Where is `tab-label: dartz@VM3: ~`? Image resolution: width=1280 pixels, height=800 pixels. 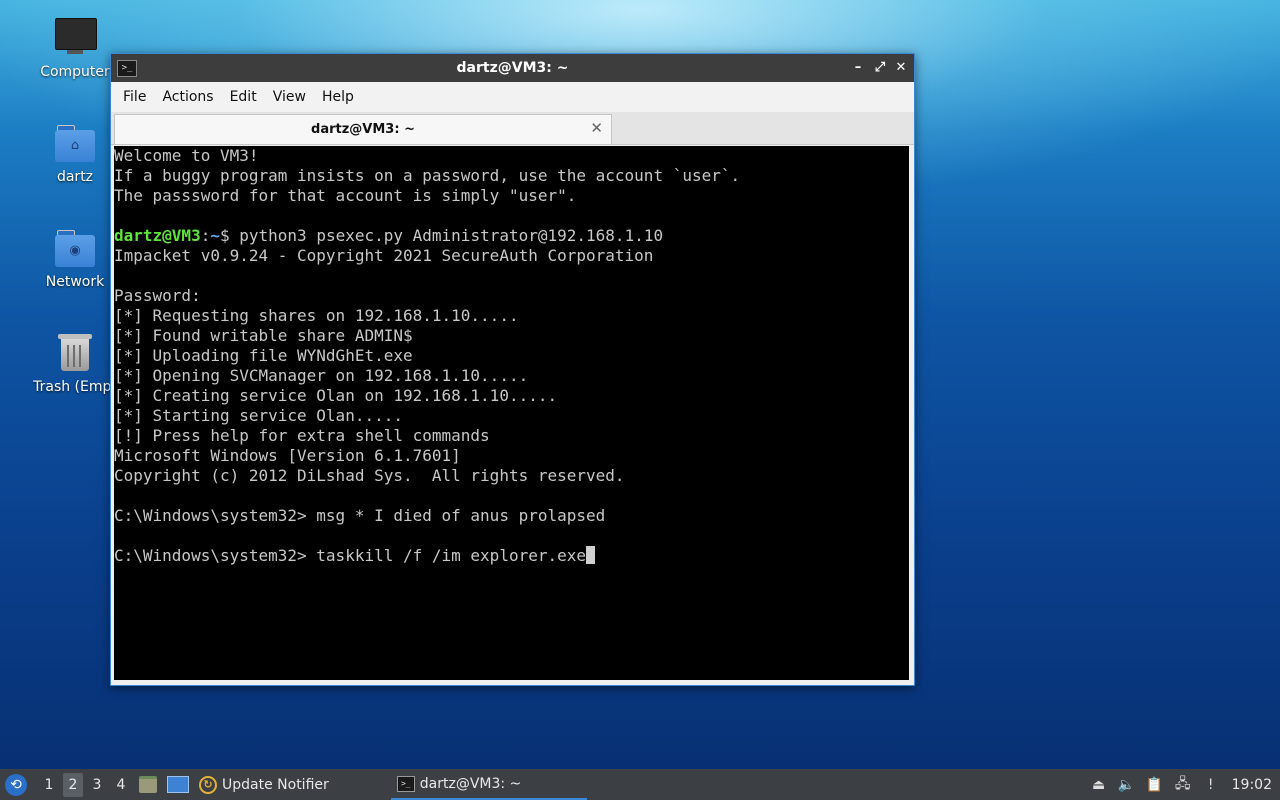 tab-label: dartz@VM3: ~ is located at coordinates (363, 129).